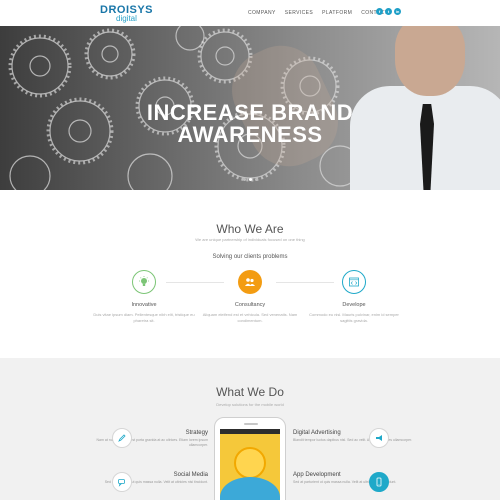 The width and height of the screenshot is (500, 500). I want to click on smartphone-mockup, so click(250, 458).